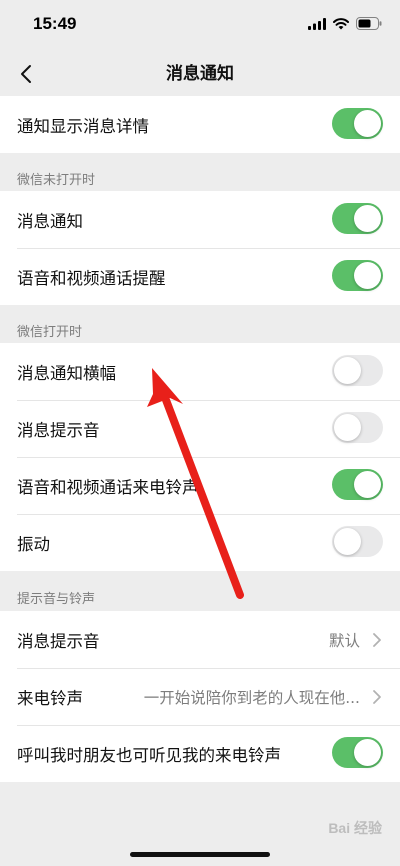  What do you see at coordinates (83, 126) in the screenshot?
I see `setting-label: 通知显示消息详情` at bounding box center [83, 126].